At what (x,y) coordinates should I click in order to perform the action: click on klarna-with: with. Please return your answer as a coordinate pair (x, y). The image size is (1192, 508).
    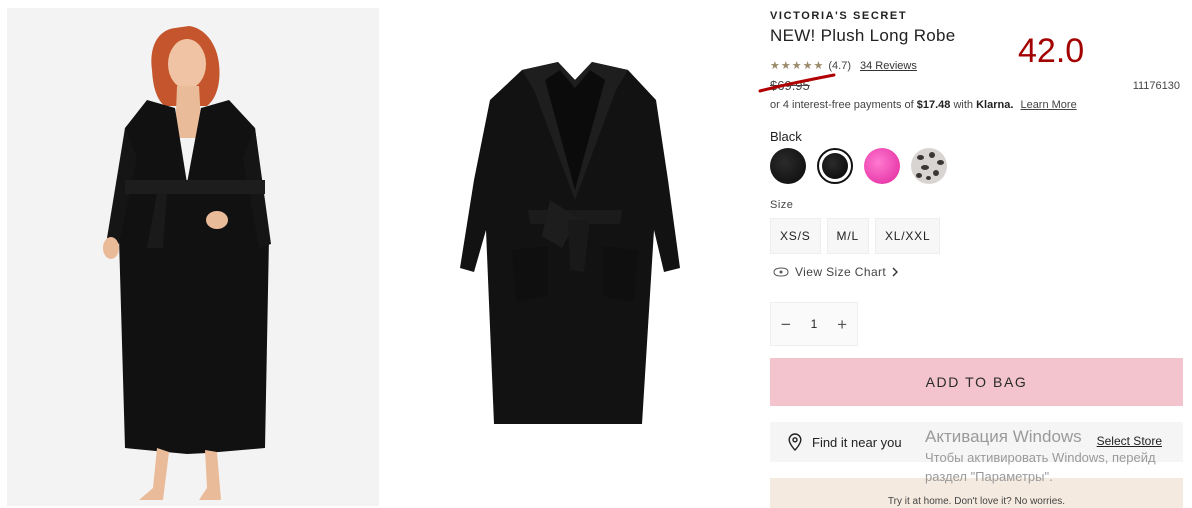
    Looking at the image, I should click on (963, 105).